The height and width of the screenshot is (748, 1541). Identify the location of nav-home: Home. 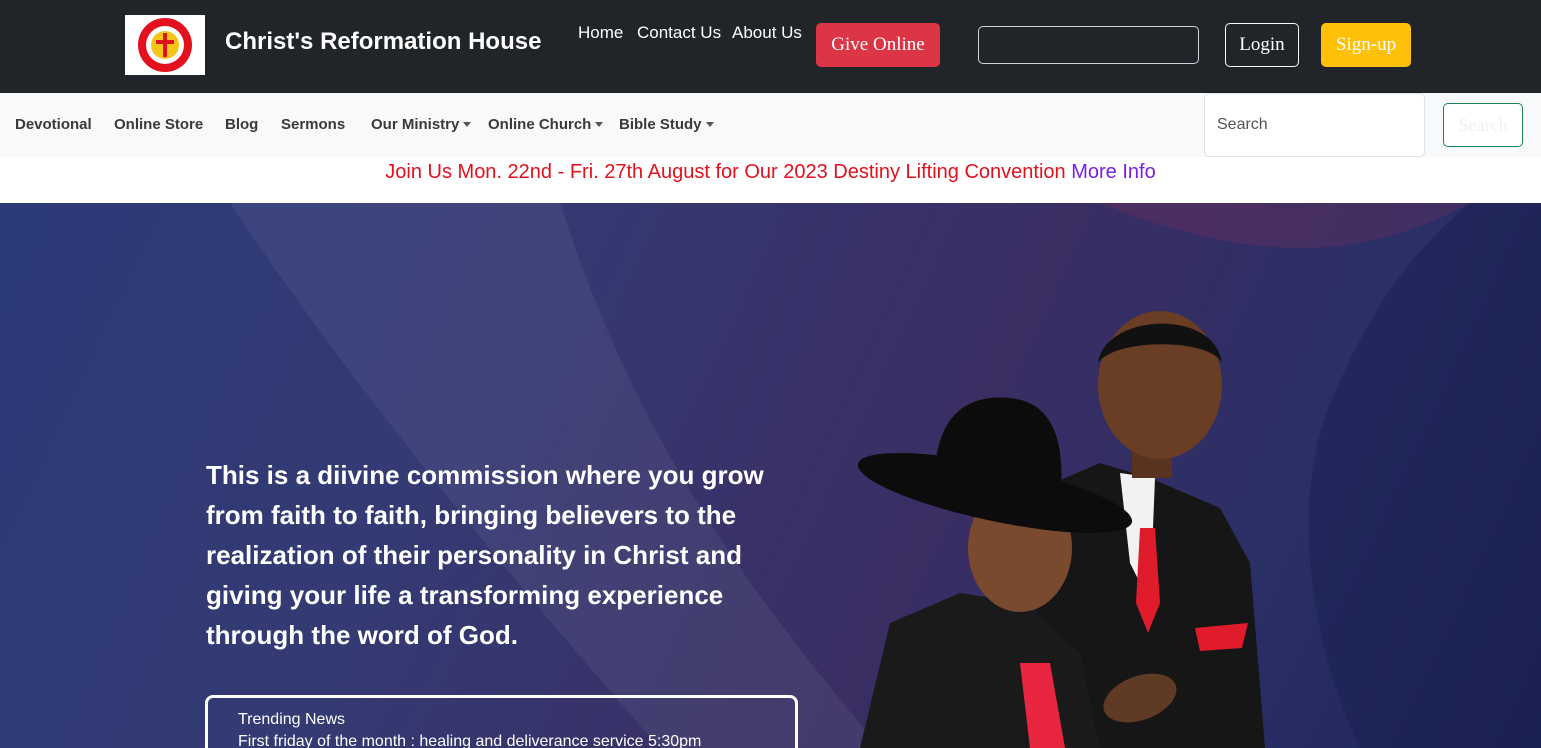
(600, 33).